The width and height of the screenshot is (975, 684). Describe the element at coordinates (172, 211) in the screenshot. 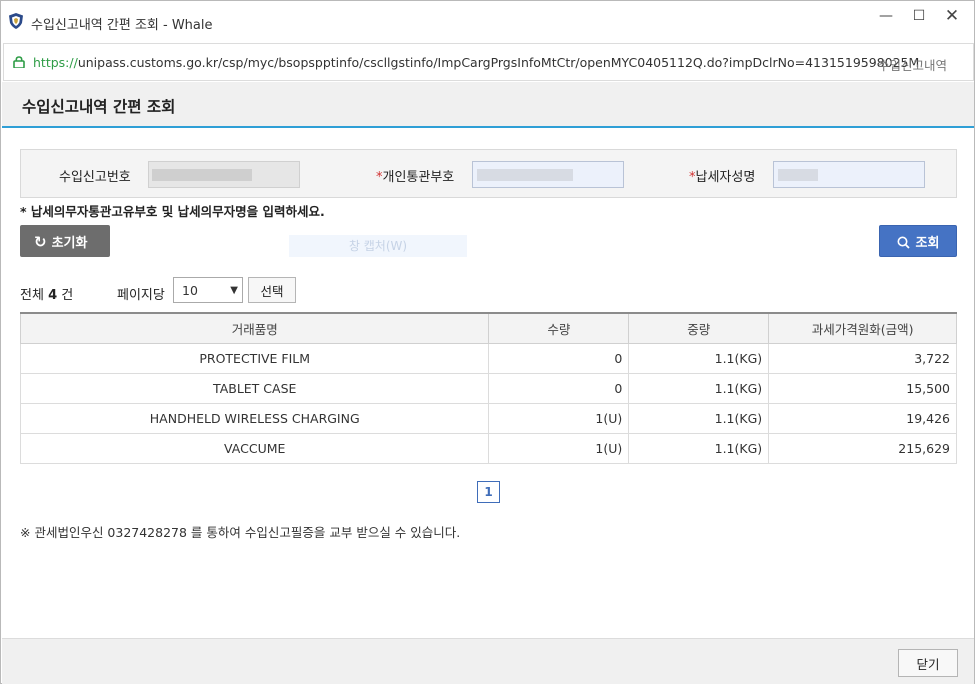

I see `input-hint: * 납세의무자통관고유부호 및 납세의무자명을 입력하세요.` at that location.